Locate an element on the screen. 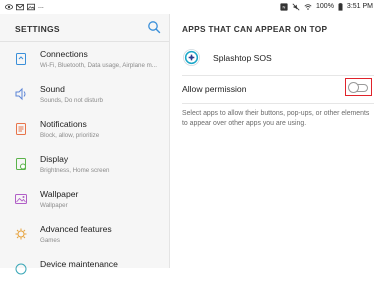 The width and height of the screenshot is (379, 290). menu-item-title: Display is located at coordinates (54, 159).